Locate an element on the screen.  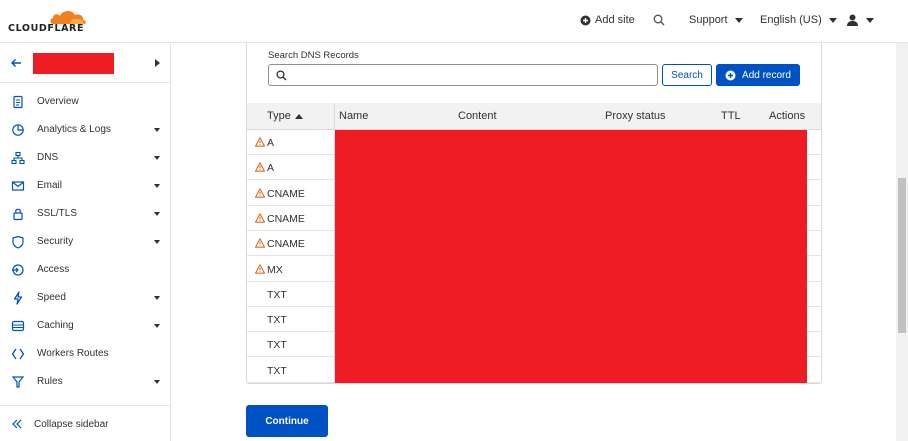
sidebar-item-workers-routes: Workers Routes is located at coordinates (85, 354).